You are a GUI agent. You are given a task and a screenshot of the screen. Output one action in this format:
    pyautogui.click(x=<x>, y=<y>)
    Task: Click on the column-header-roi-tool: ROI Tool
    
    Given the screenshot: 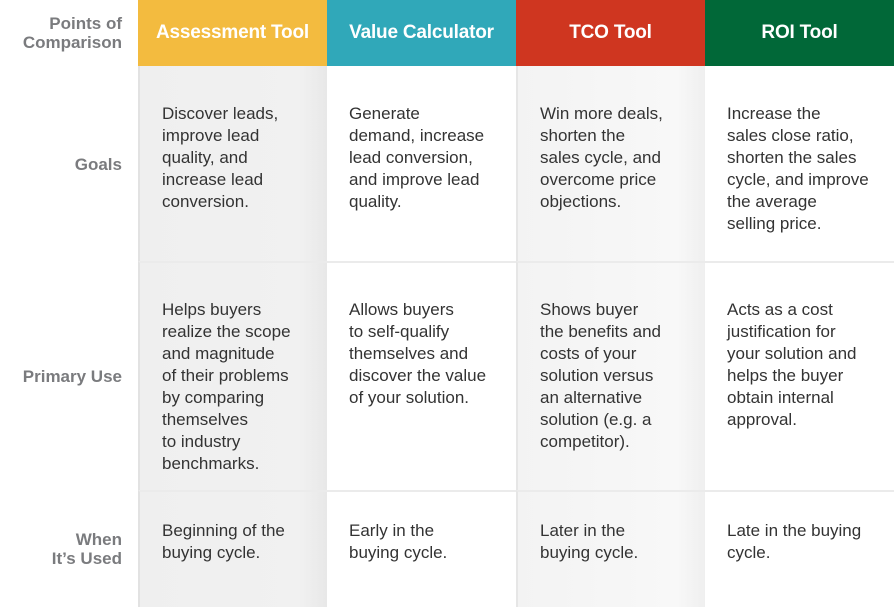 What is the action you would take?
    pyautogui.click(x=799, y=33)
    